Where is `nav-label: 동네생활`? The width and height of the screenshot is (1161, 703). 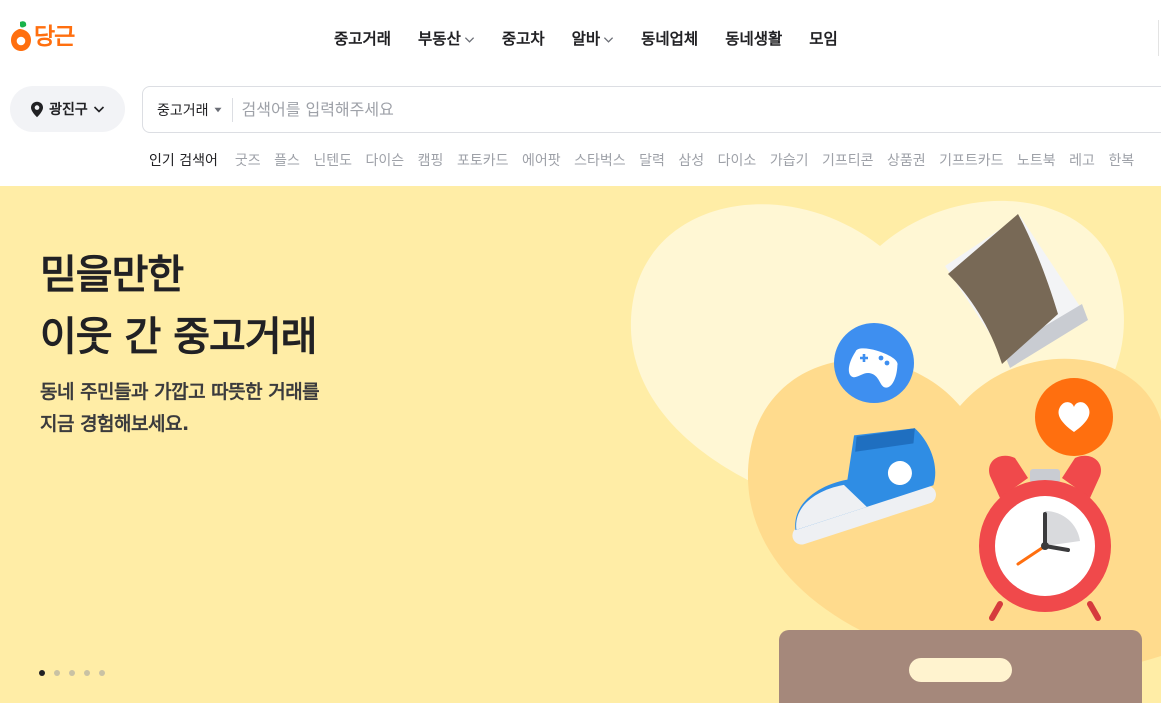
nav-label: 동네생활 is located at coordinates (754, 39).